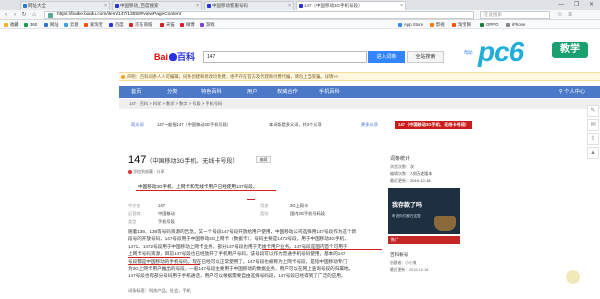  Describe the element at coordinates (369, 125) in the screenshot. I see `more-meanings-link: 更多义项` at that location.